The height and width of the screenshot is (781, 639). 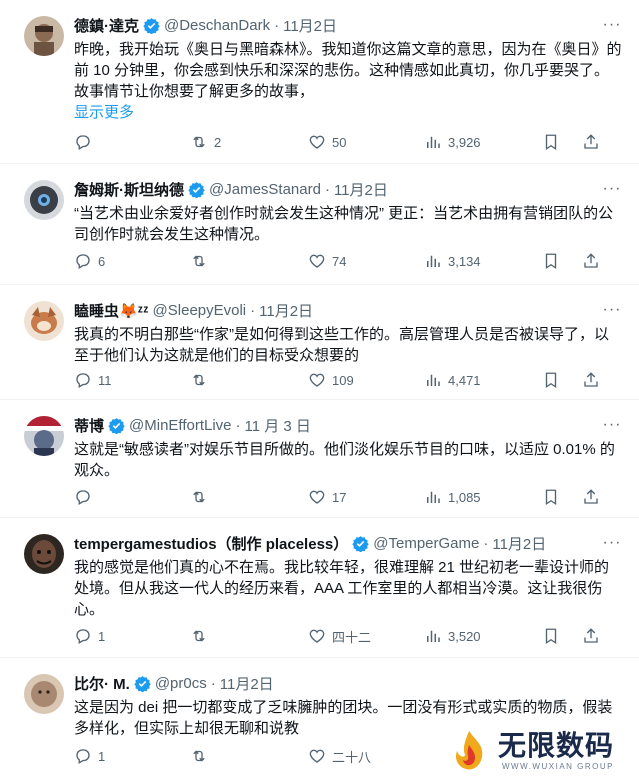 What do you see at coordinates (181, 683) in the screenshot?
I see `author-handle: @pr0cs` at bounding box center [181, 683].